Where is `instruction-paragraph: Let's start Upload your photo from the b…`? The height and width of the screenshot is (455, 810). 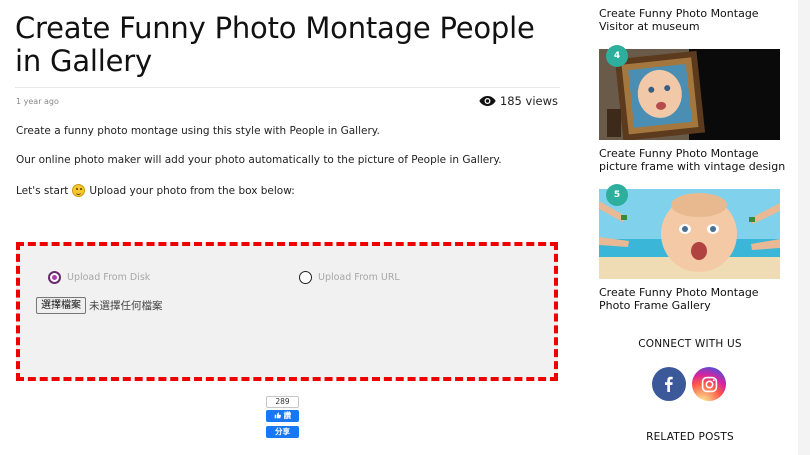 instruction-paragraph: Let's start Upload your photo from the b… is located at coordinates (155, 190).